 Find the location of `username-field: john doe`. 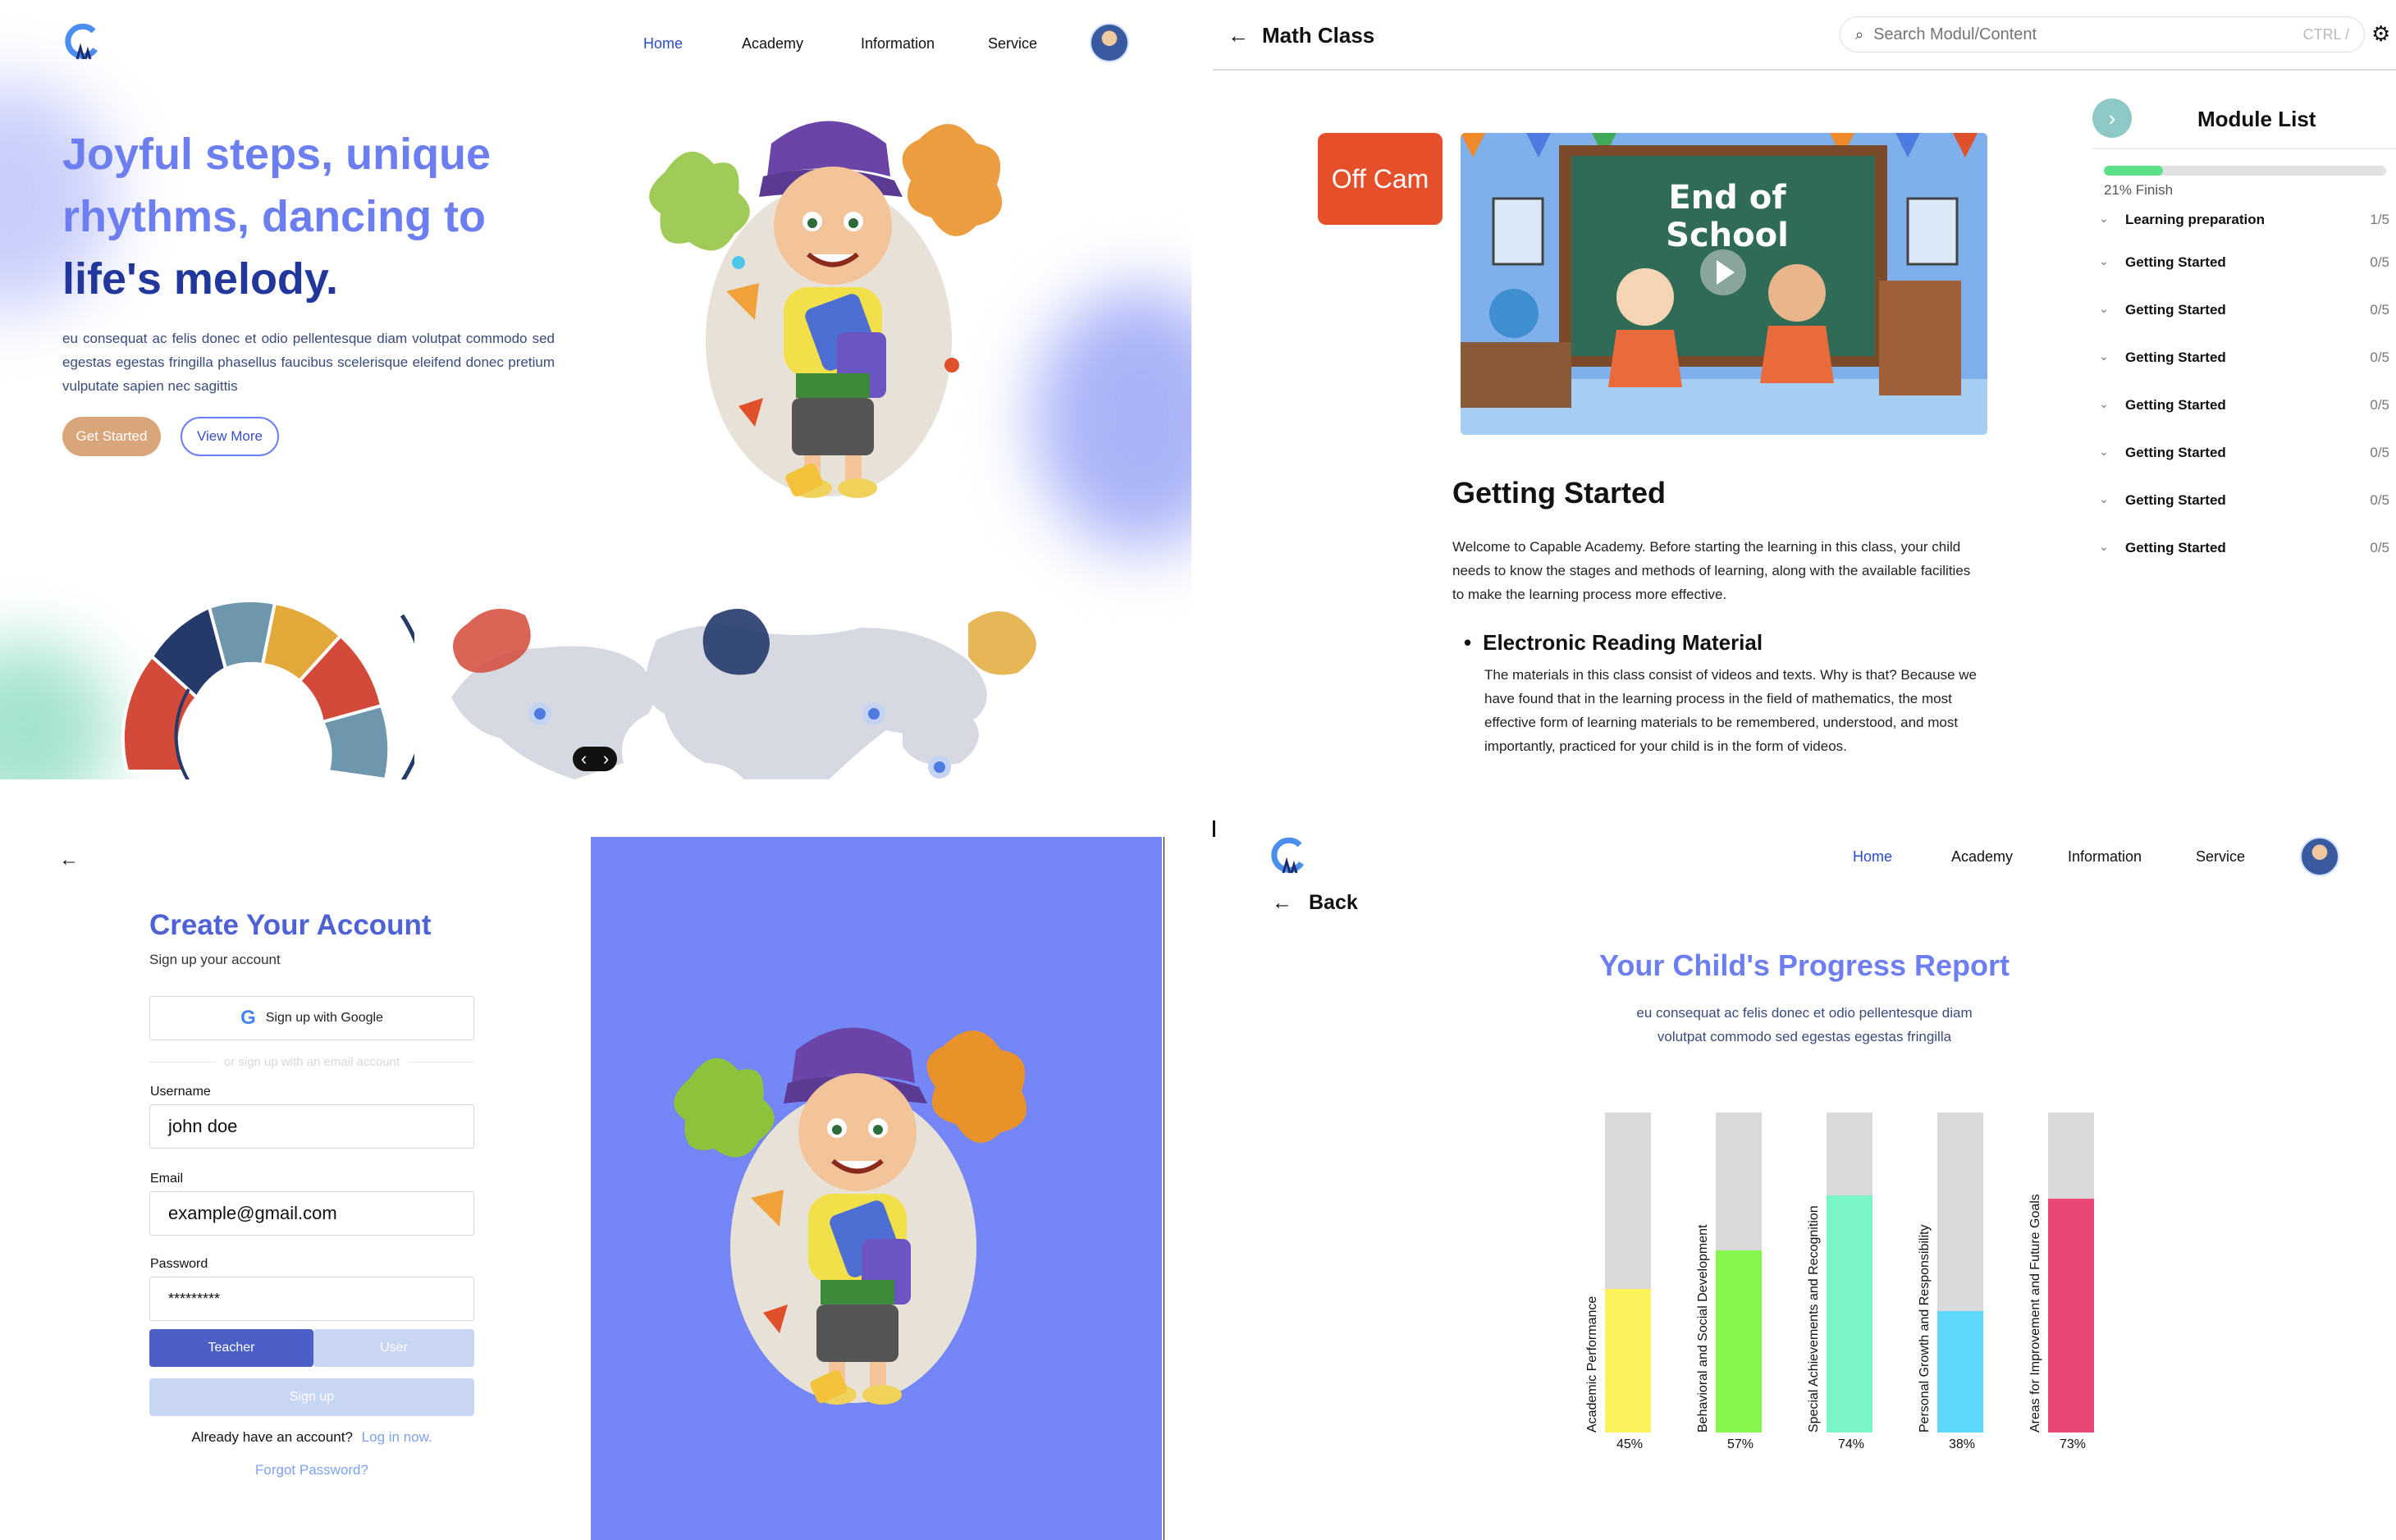

username-field: john doe is located at coordinates (312, 1126).